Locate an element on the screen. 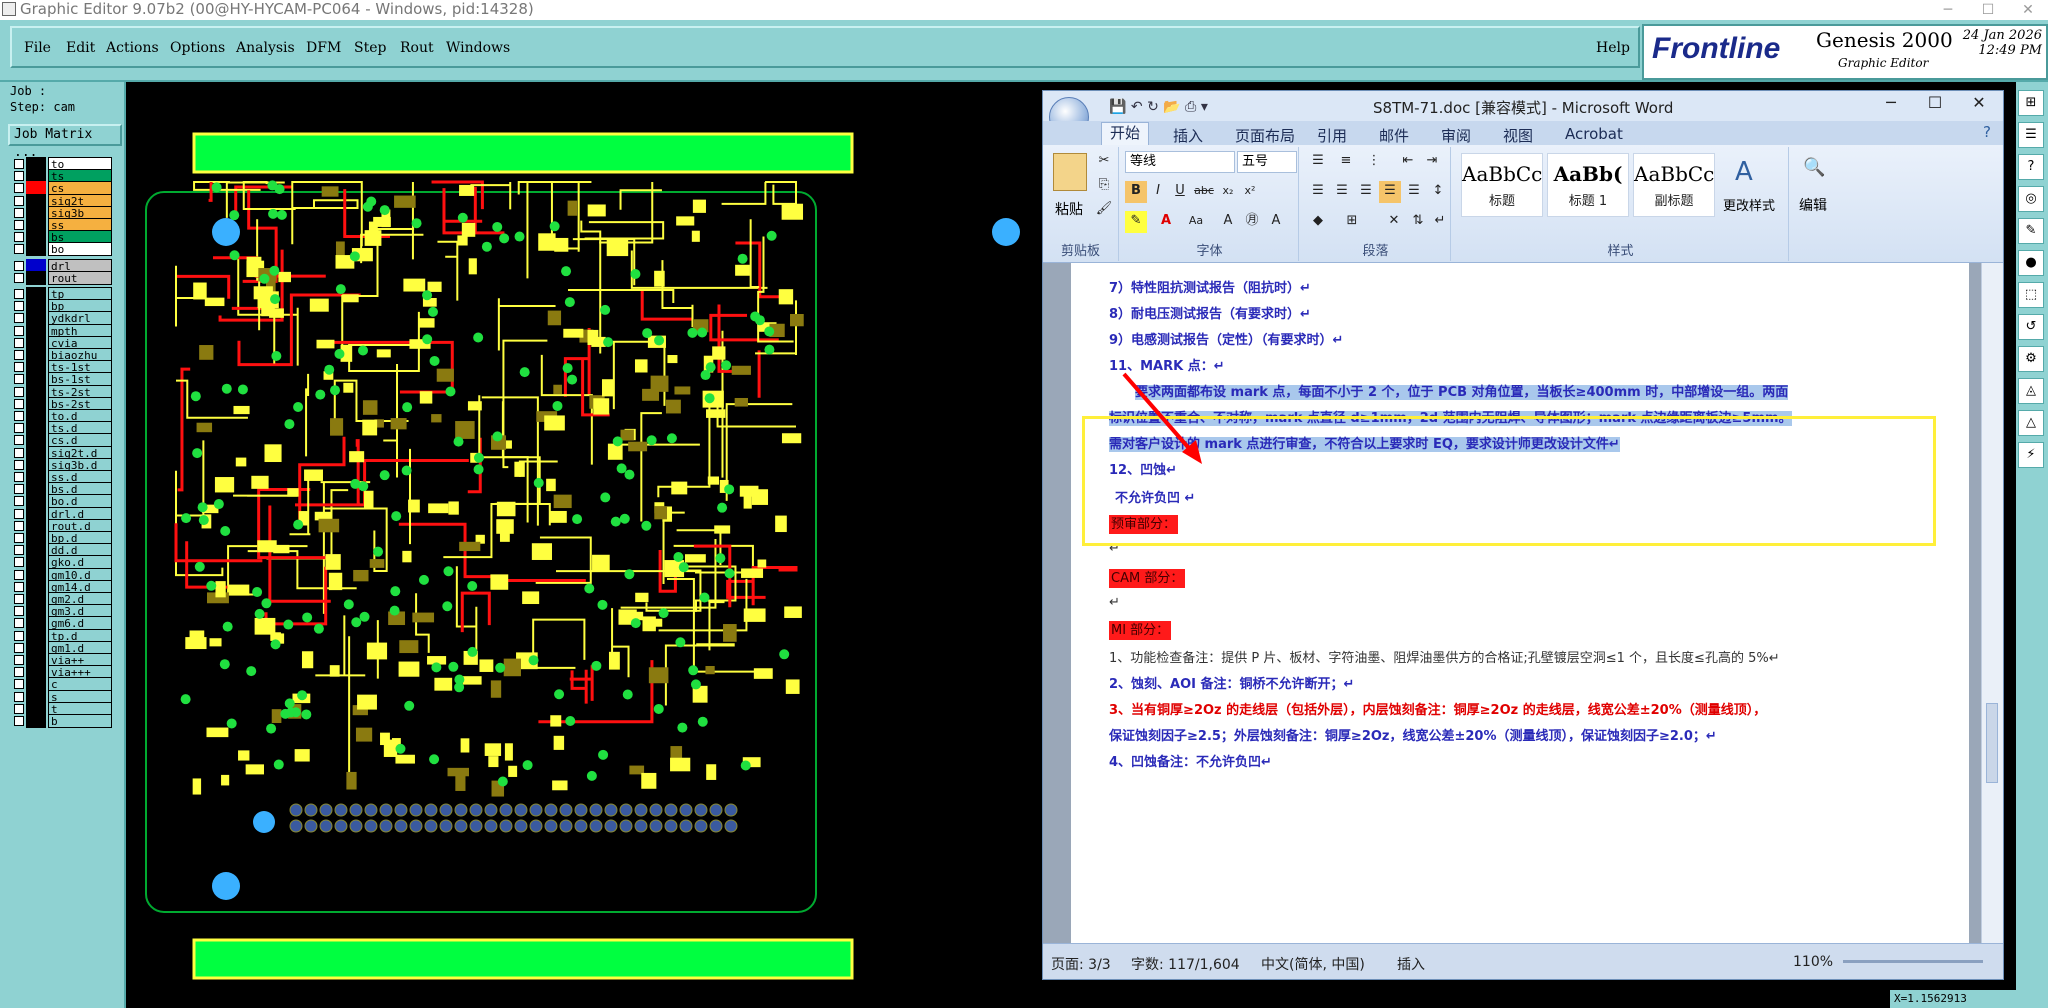 This screenshot has width=2048, height=1008. tool-icon: ? is located at coordinates (2031, 167).